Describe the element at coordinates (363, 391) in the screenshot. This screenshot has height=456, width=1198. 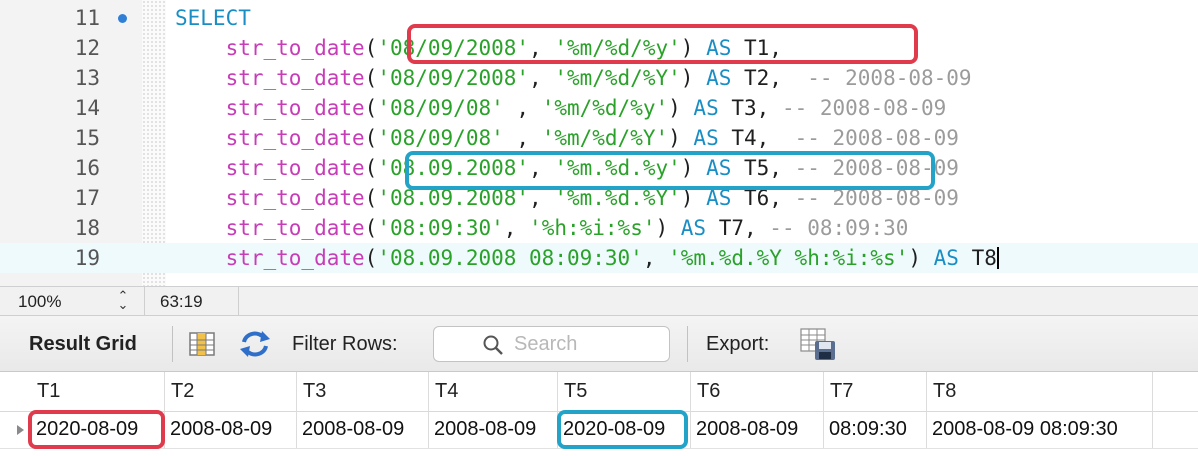
I see `column-header-t3: T3` at that location.